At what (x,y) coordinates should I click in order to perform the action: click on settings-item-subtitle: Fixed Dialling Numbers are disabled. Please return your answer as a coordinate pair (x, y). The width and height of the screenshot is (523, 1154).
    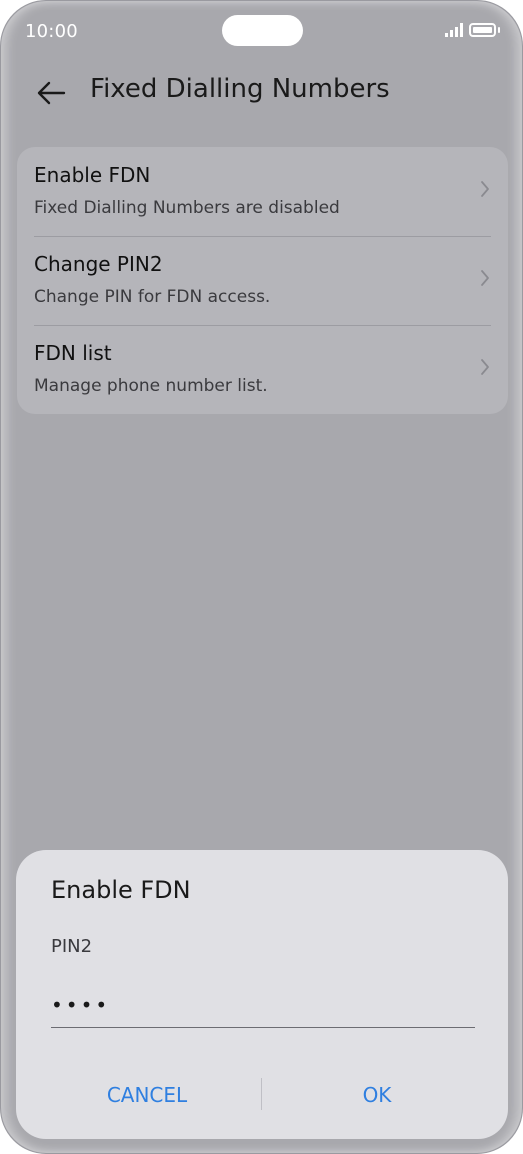
    Looking at the image, I should click on (187, 208).